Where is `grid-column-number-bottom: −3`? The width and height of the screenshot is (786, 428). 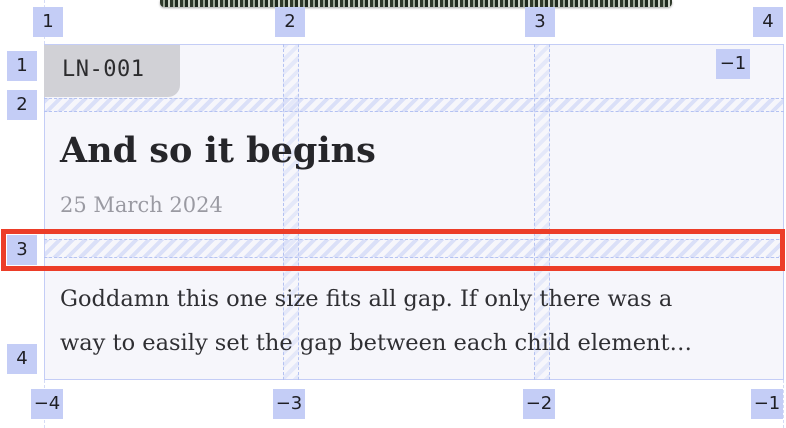 grid-column-number-bottom: −3 is located at coordinates (289, 404).